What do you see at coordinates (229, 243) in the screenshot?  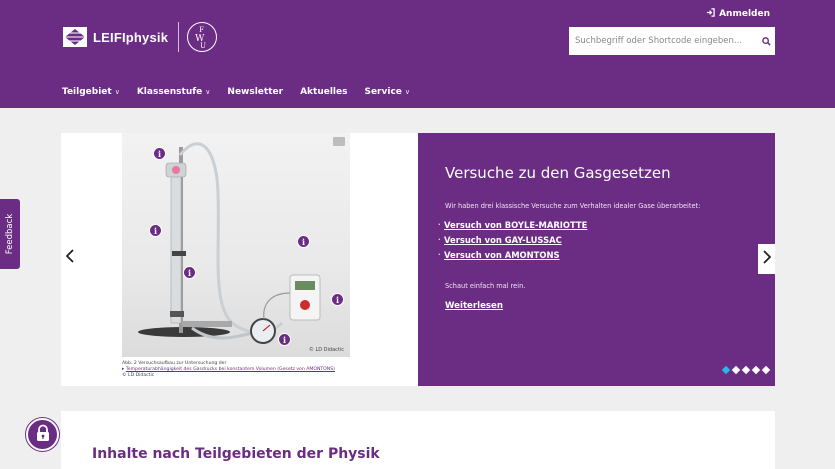 I see `apparatus-illustration` at bounding box center [229, 243].